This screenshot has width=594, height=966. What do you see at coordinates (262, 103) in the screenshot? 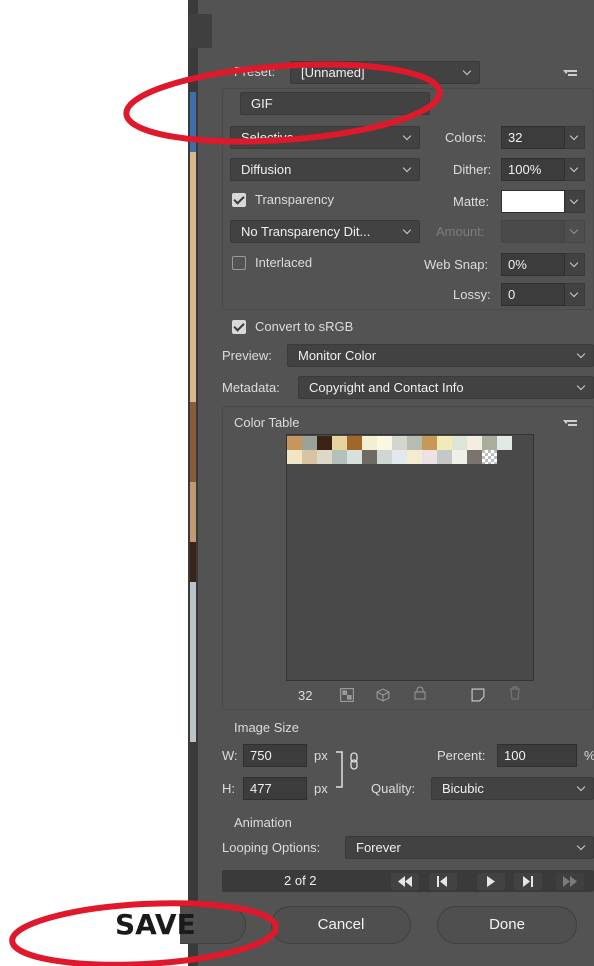
I see `format-value: GIF` at bounding box center [262, 103].